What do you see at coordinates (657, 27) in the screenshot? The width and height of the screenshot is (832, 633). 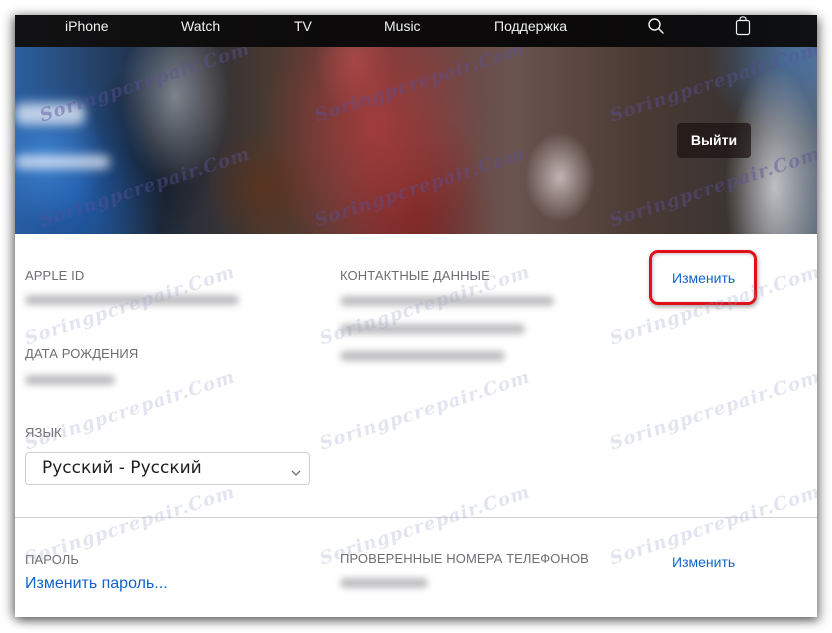 I see `search-icon` at bounding box center [657, 27].